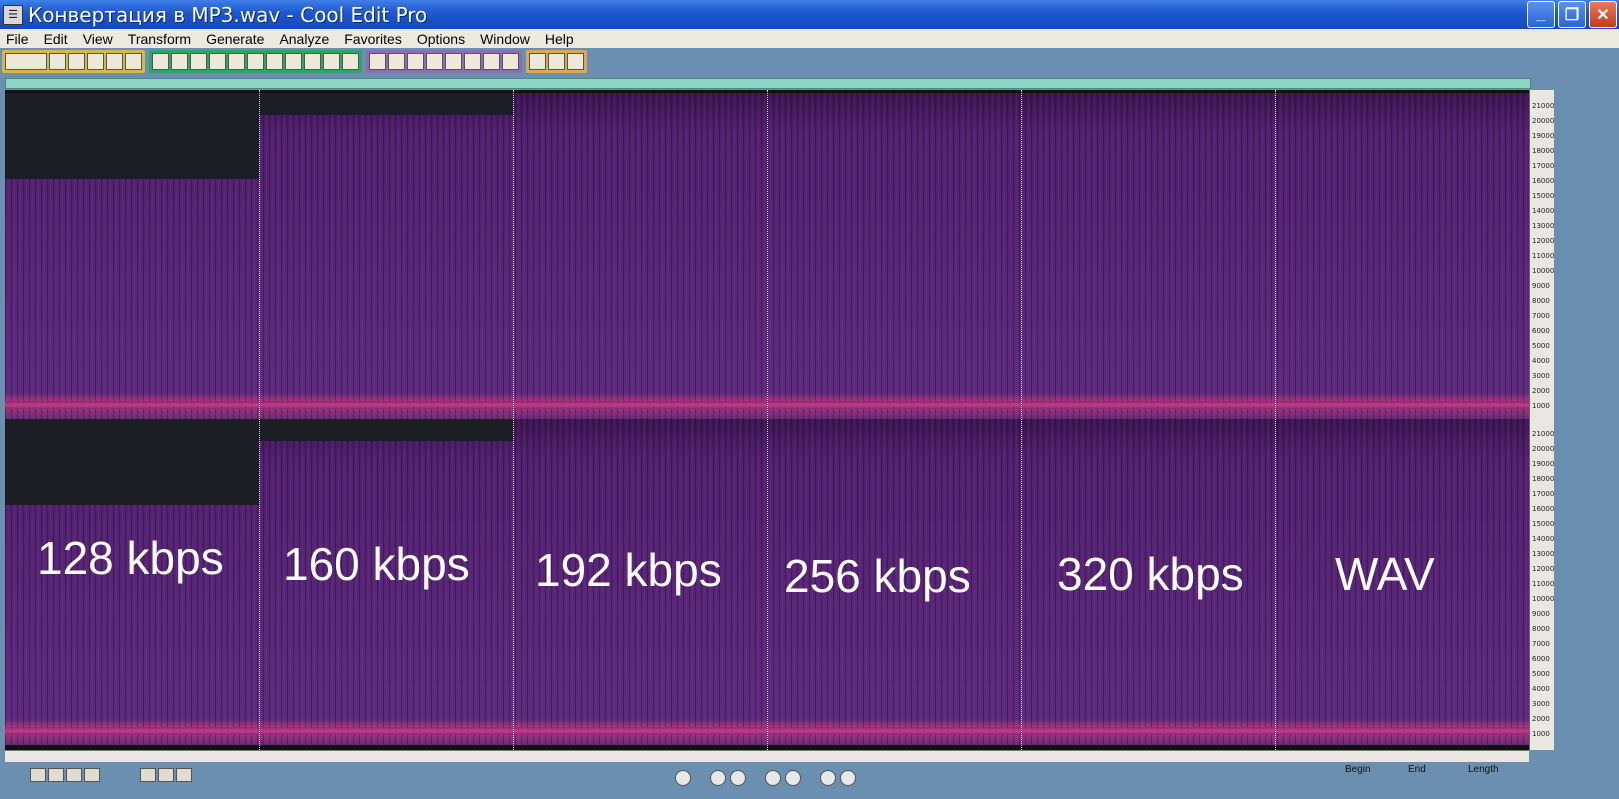  What do you see at coordinates (374, 39) in the screenshot?
I see `menu-favorites: Favorites` at bounding box center [374, 39].